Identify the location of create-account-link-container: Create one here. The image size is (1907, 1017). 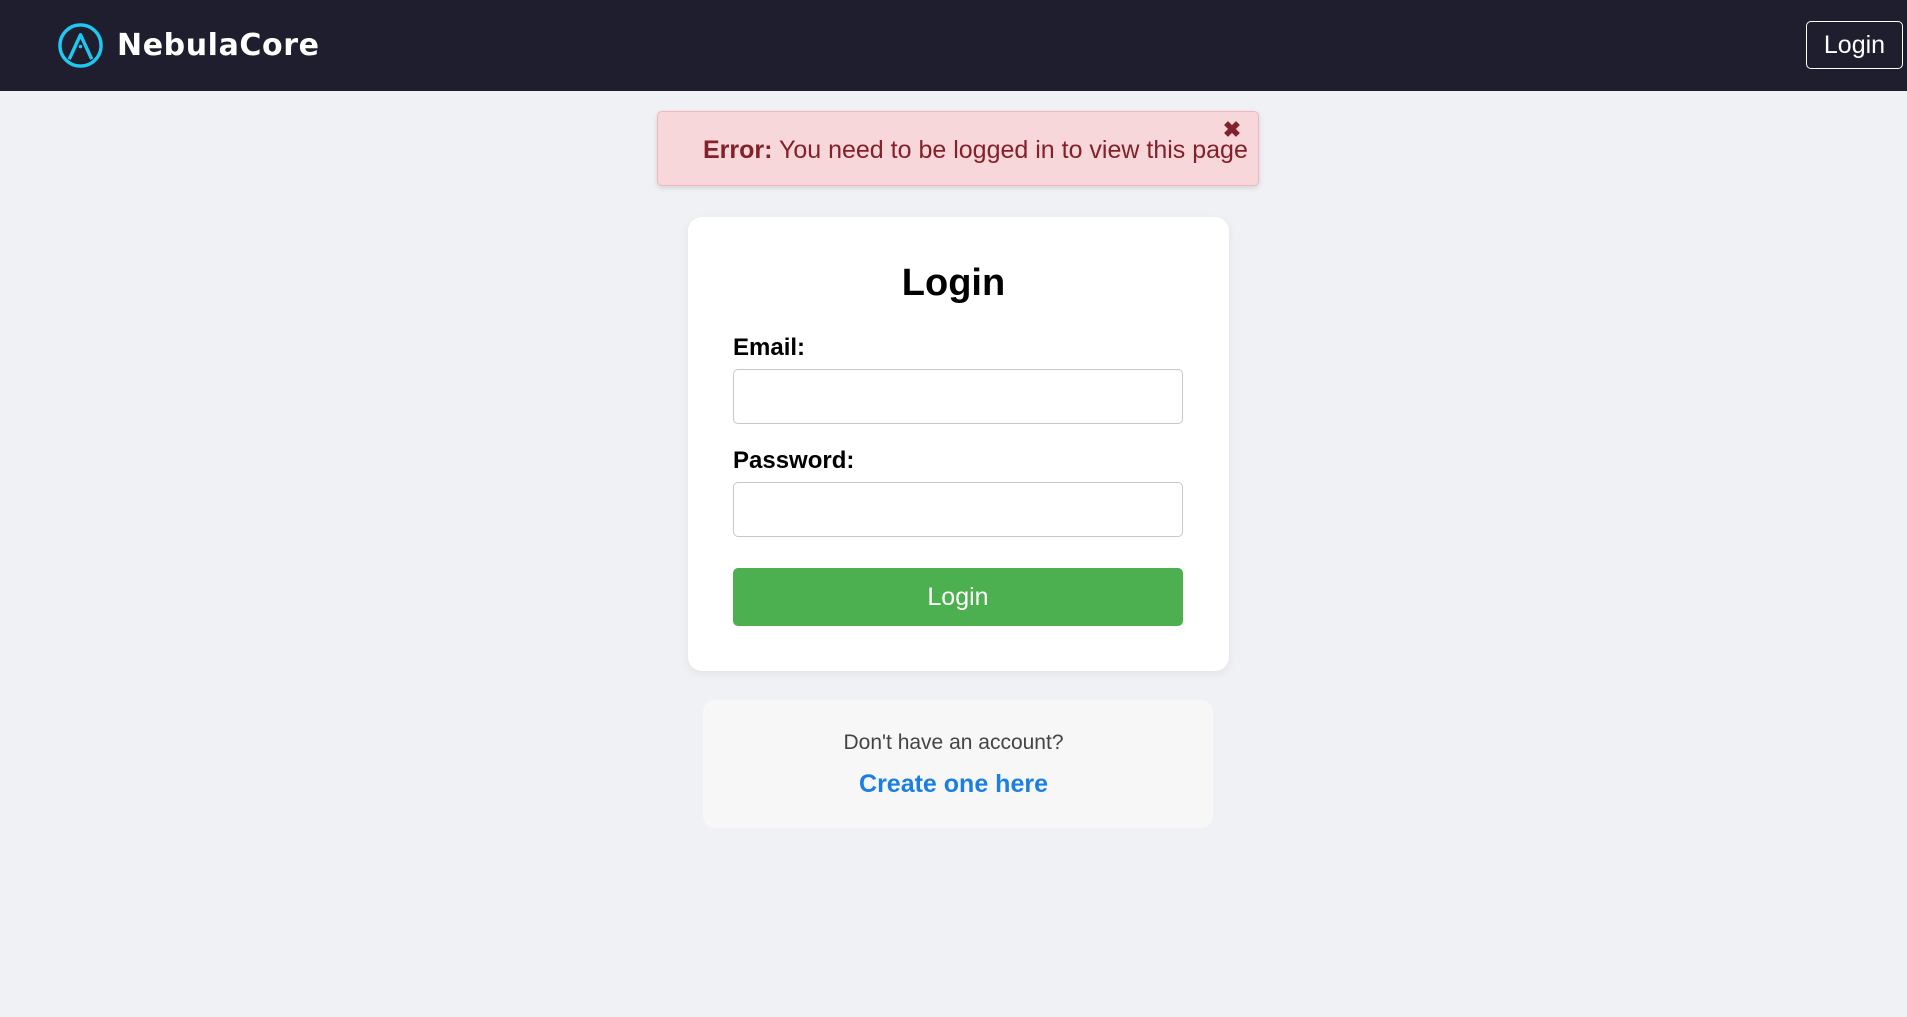
(953, 784).